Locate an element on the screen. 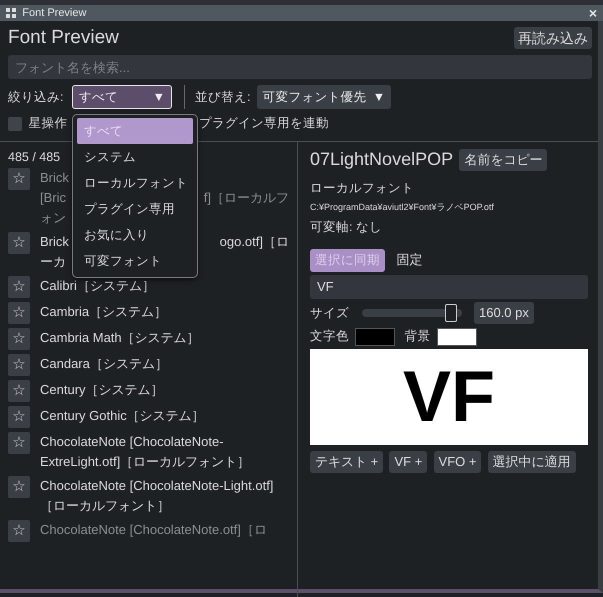 The image size is (603, 597). sort-label: 並び替え: is located at coordinates (222, 97).